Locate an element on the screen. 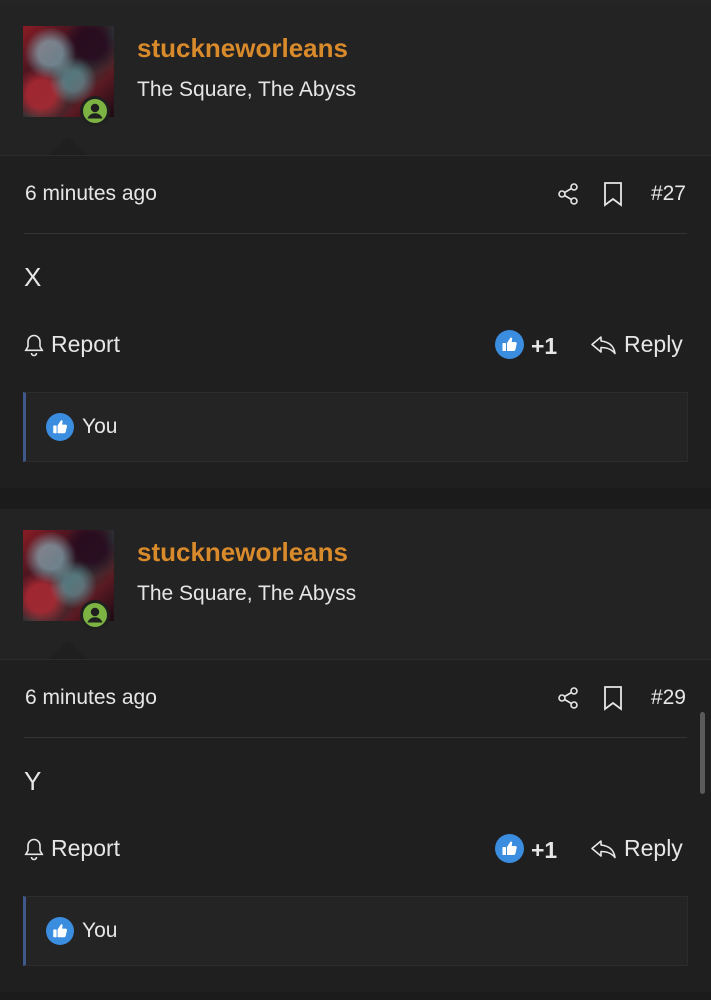 The height and width of the screenshot is (1000, 711). post-number: #29 is located at coordinates (668, 698).